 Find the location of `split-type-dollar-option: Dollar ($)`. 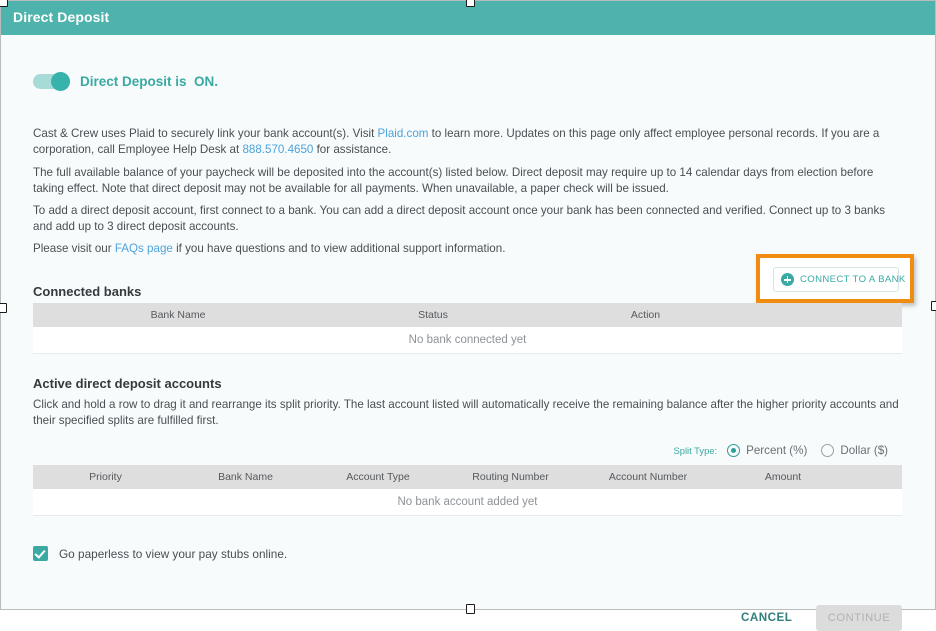

split-type-dollar-option: Dollar ($) is located at coordinates (854, 450).